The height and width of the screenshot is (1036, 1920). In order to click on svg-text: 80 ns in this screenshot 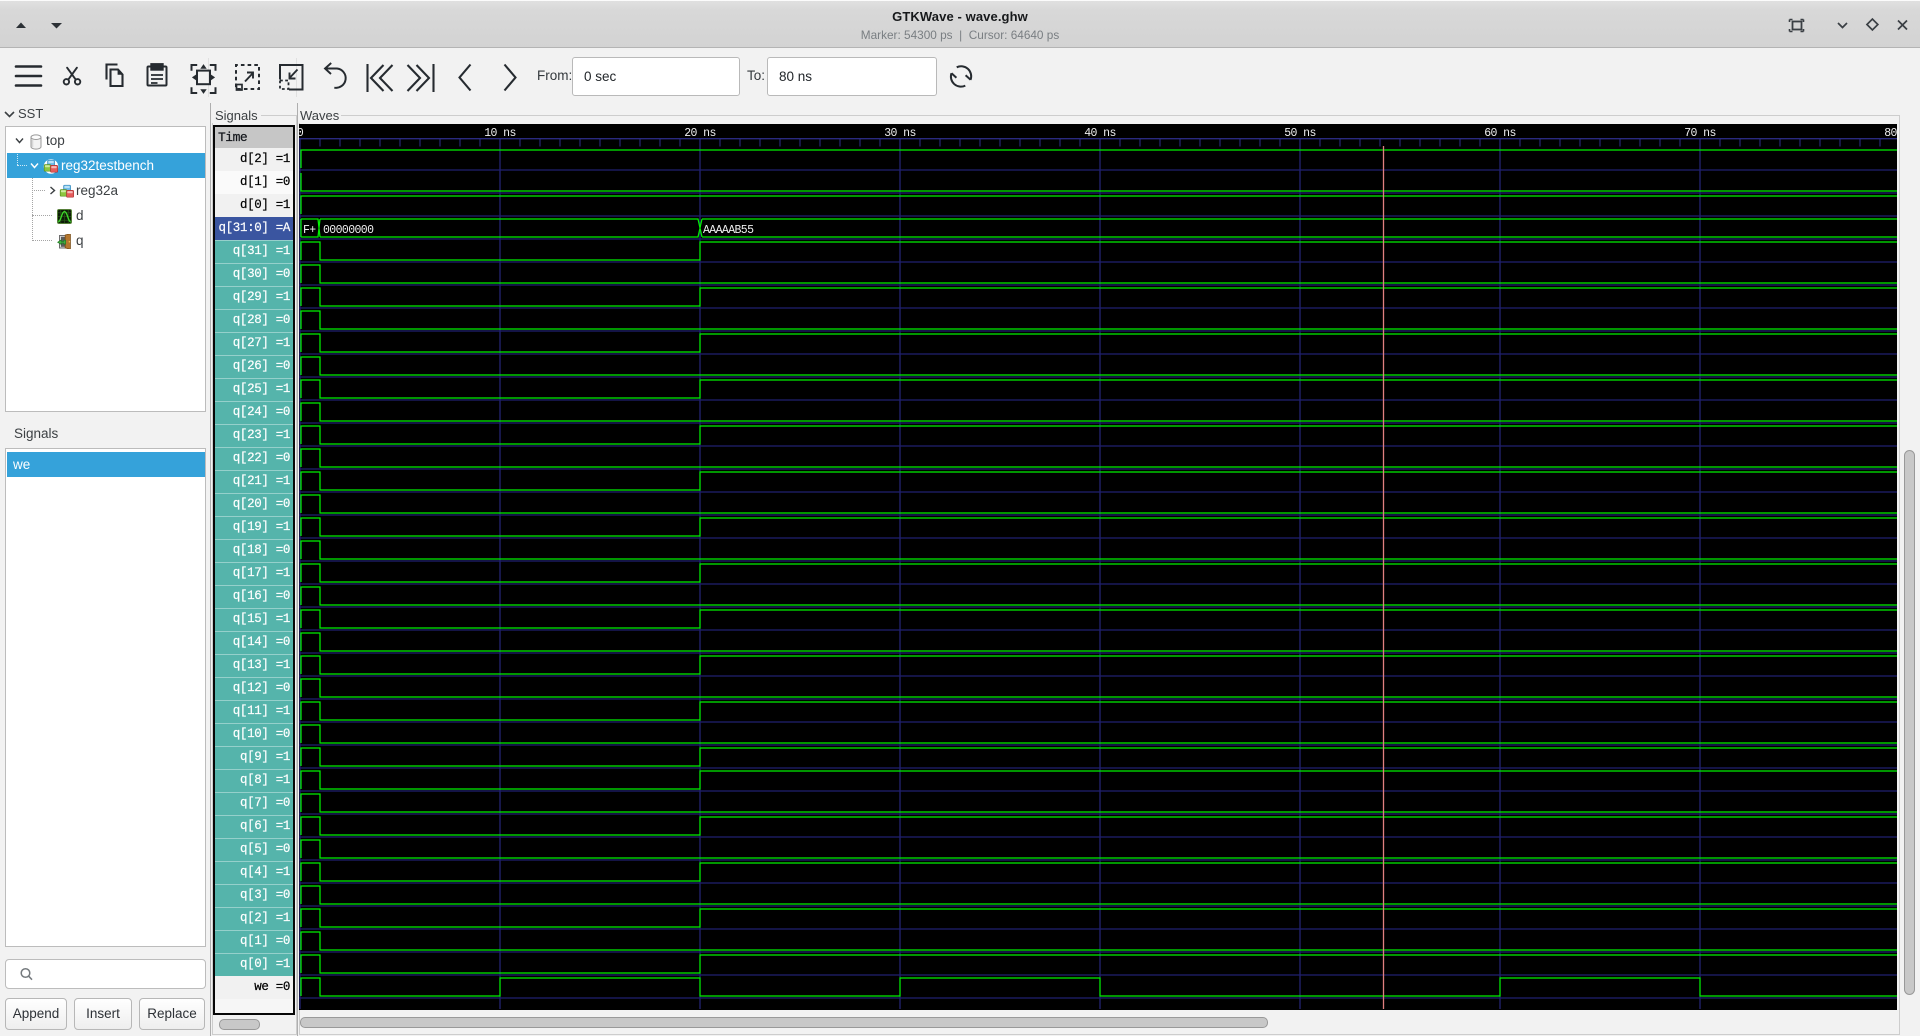, I will do `click(1890, 133)`.